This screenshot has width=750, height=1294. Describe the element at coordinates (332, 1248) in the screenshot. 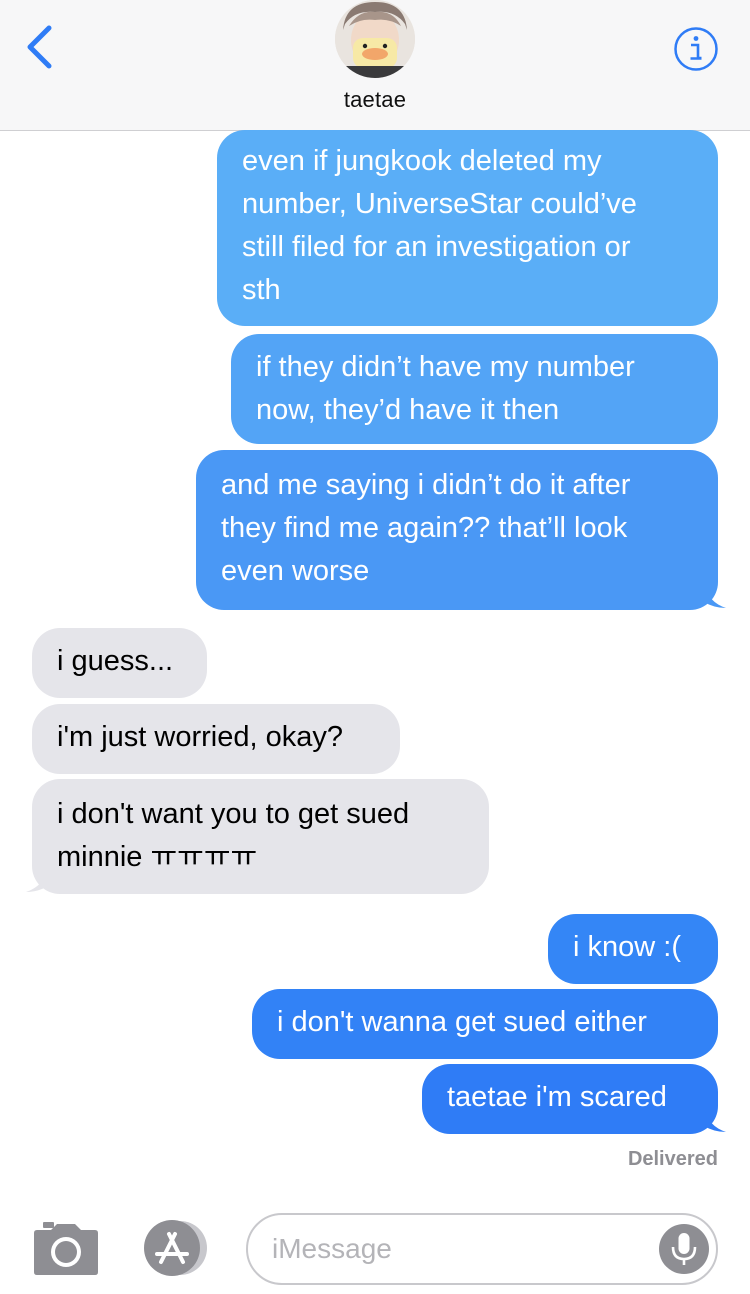

I see `message-input-placeholder: iMessage` at that location.